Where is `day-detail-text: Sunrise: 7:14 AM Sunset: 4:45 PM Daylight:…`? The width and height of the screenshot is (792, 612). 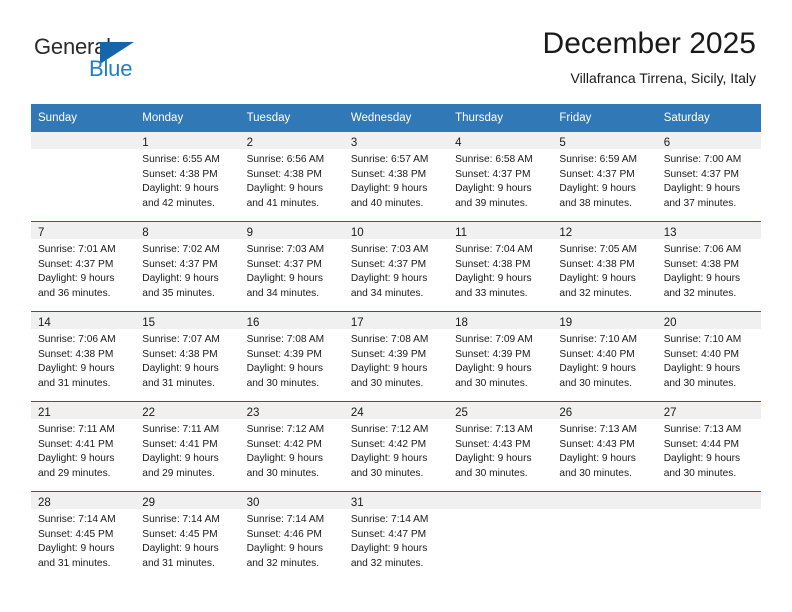 day-detail-text: Sunrise: 7:14 AM Sunset: 4:45 PM Daylight:… is located at coordinates (83, 540).